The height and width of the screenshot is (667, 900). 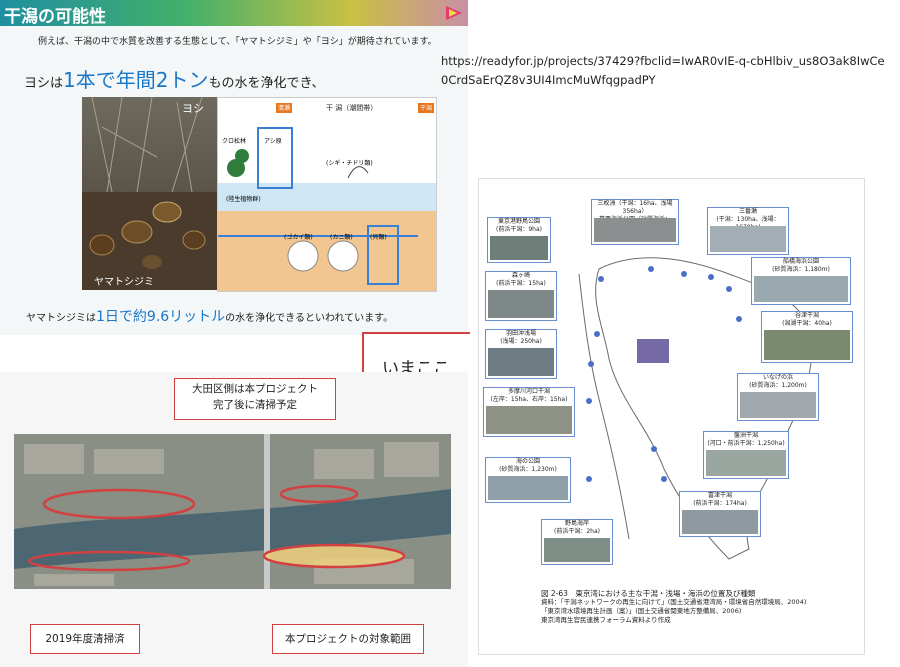 I want to click on clam-fact-b: の水を浄化できるといわれています。, so click(x=309, y=318).